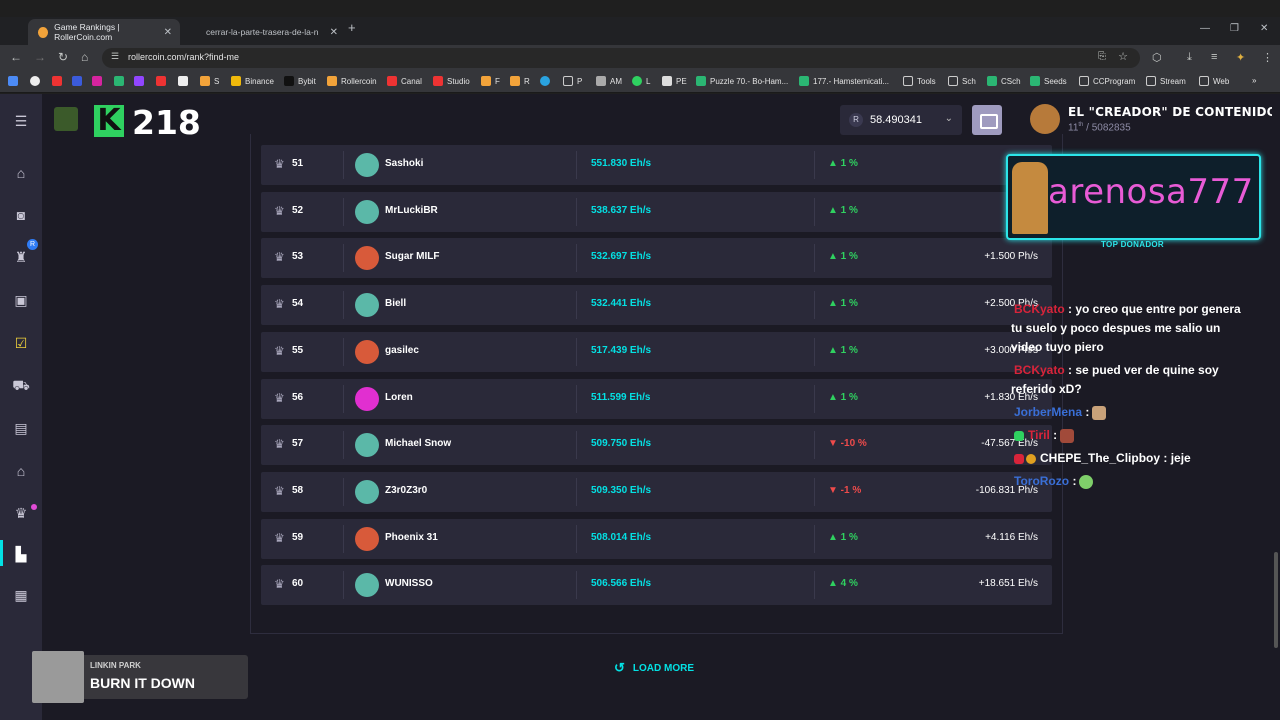 This screenshot has height=720, width=1280. Describe the element at coordinates (1123, 56) in the screenshot. I see `bookmark-star-icon: ☆` at that location.